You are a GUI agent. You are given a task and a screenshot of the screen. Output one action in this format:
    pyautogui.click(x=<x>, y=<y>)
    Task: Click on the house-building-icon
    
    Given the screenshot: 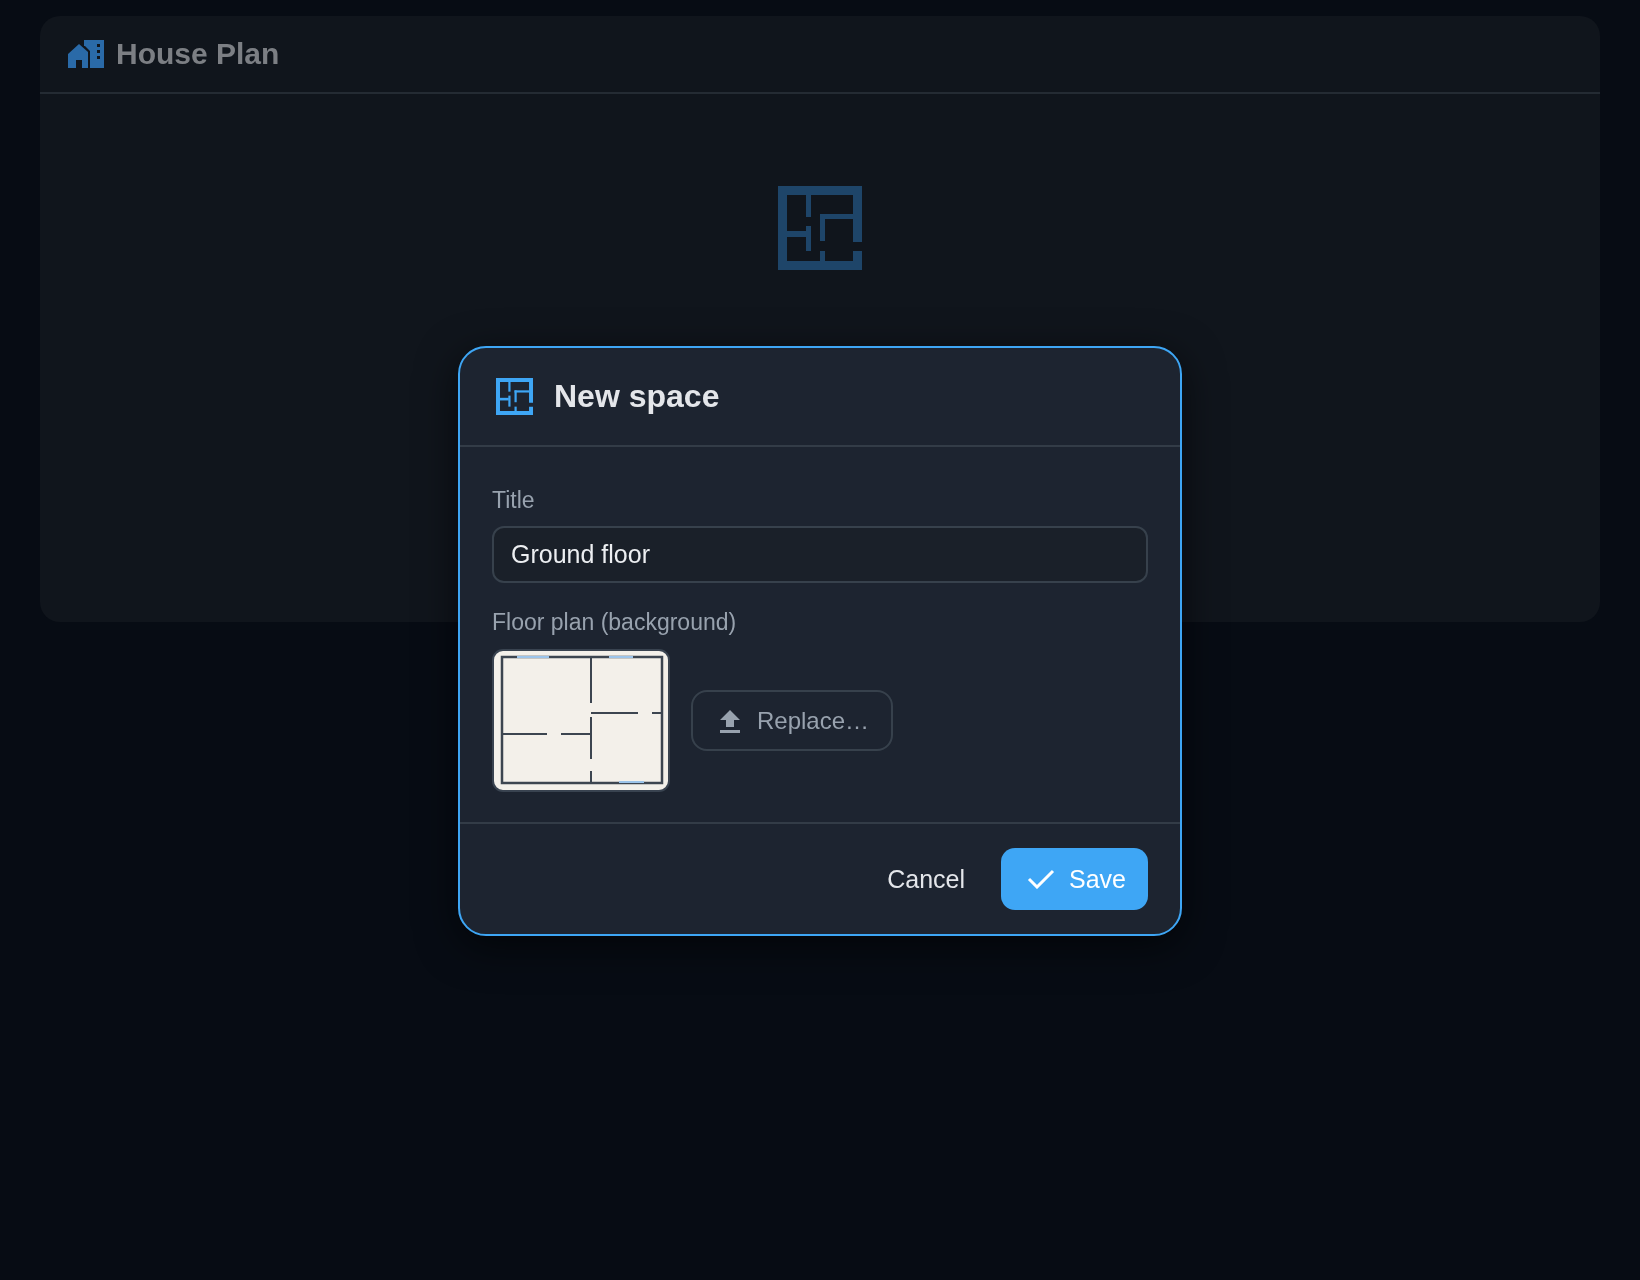 What is the action you would take?
    pyautogui.click(x=86, y=54)
    